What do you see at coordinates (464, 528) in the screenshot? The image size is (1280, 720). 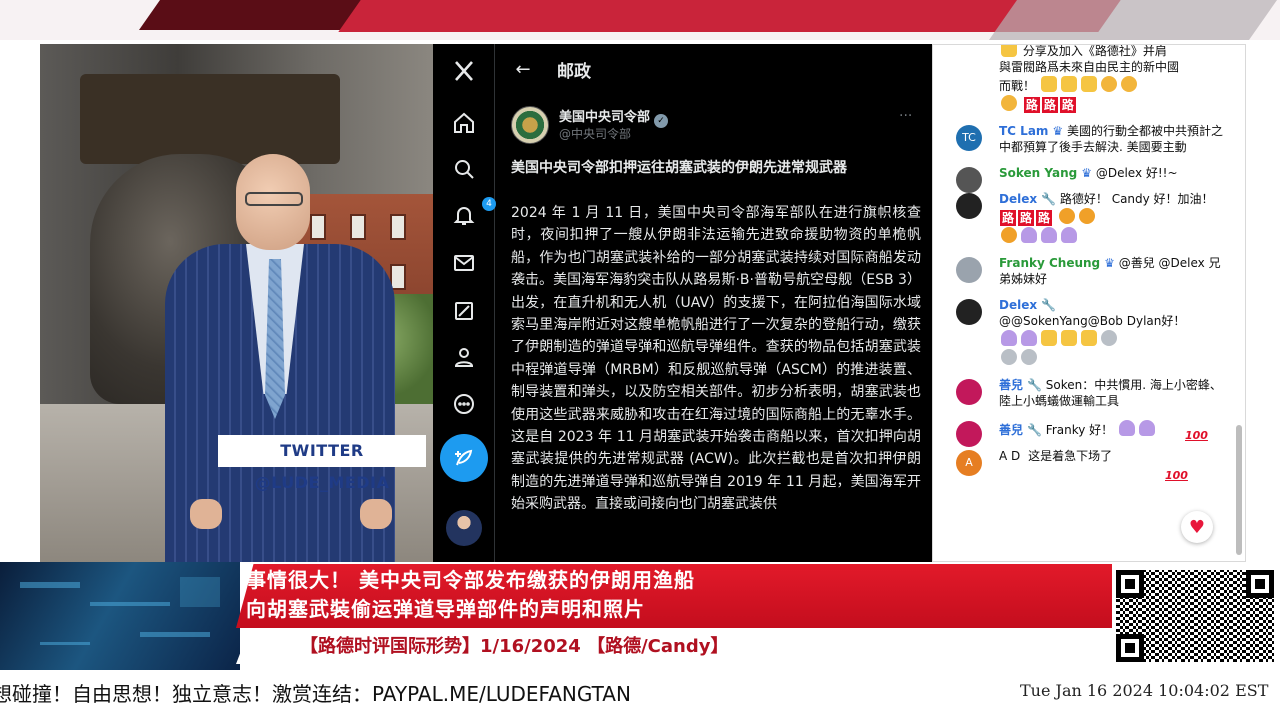 I see `account-avatar` at bounding box center [464, 528].